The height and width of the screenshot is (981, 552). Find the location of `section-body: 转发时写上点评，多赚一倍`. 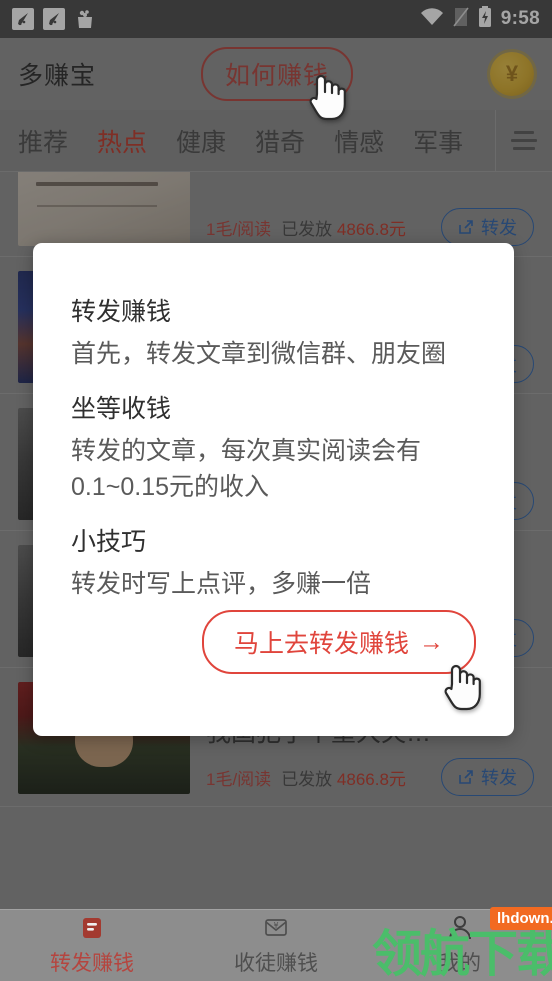

section-body: 转发时写上点评，多赚一倍 is located at coordinates (221, 584).